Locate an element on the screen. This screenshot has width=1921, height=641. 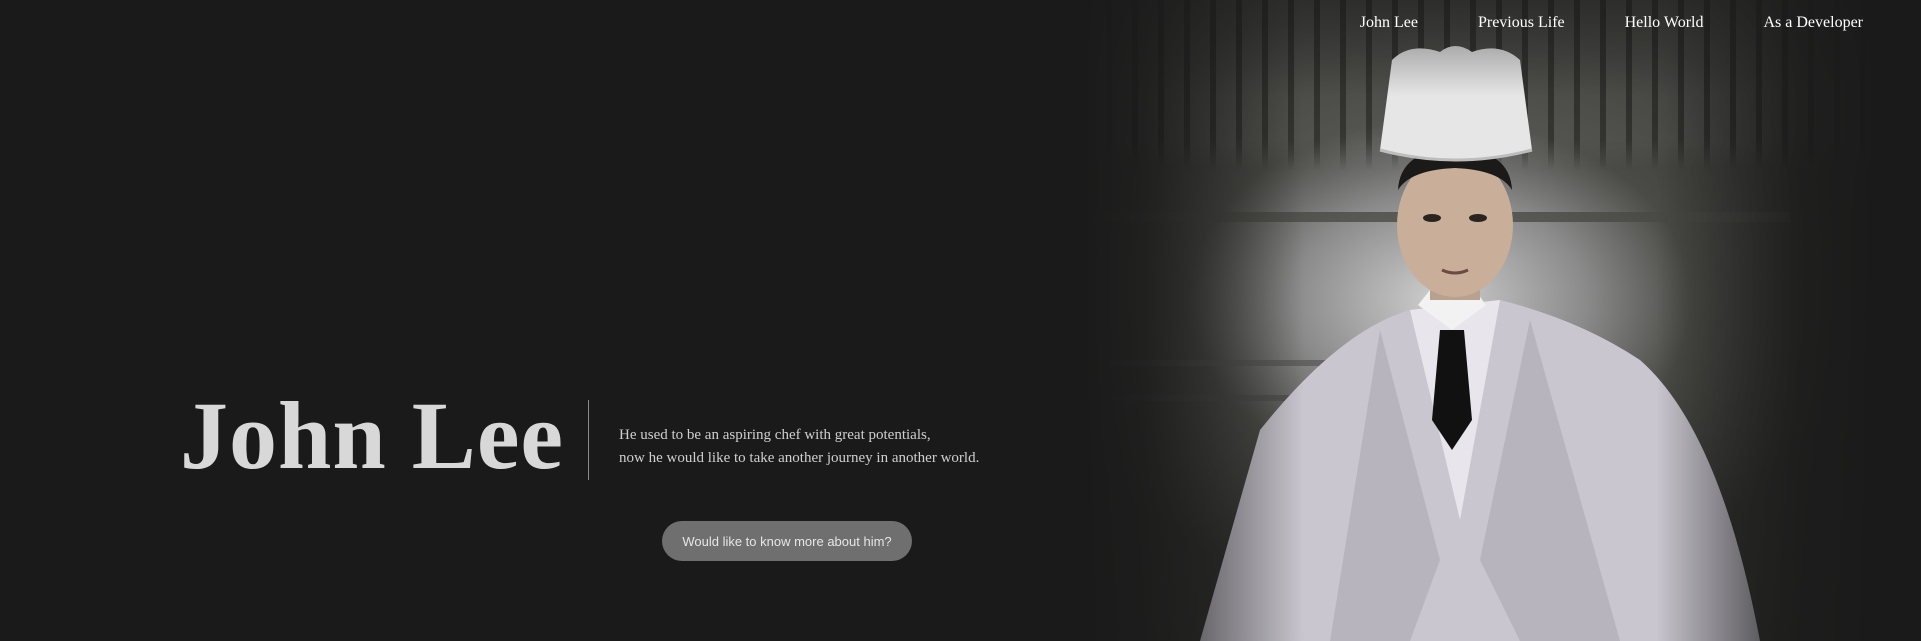
know-more-button: Would like to know more about him? is located at coordinates (787, 541).